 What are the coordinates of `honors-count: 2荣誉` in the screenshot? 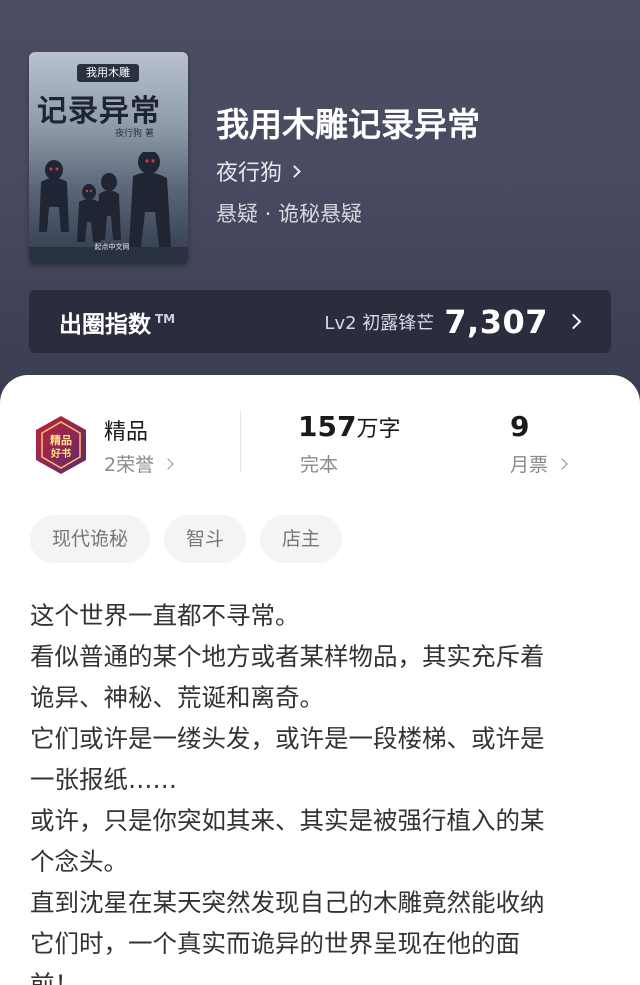 It's located at (129, 465).